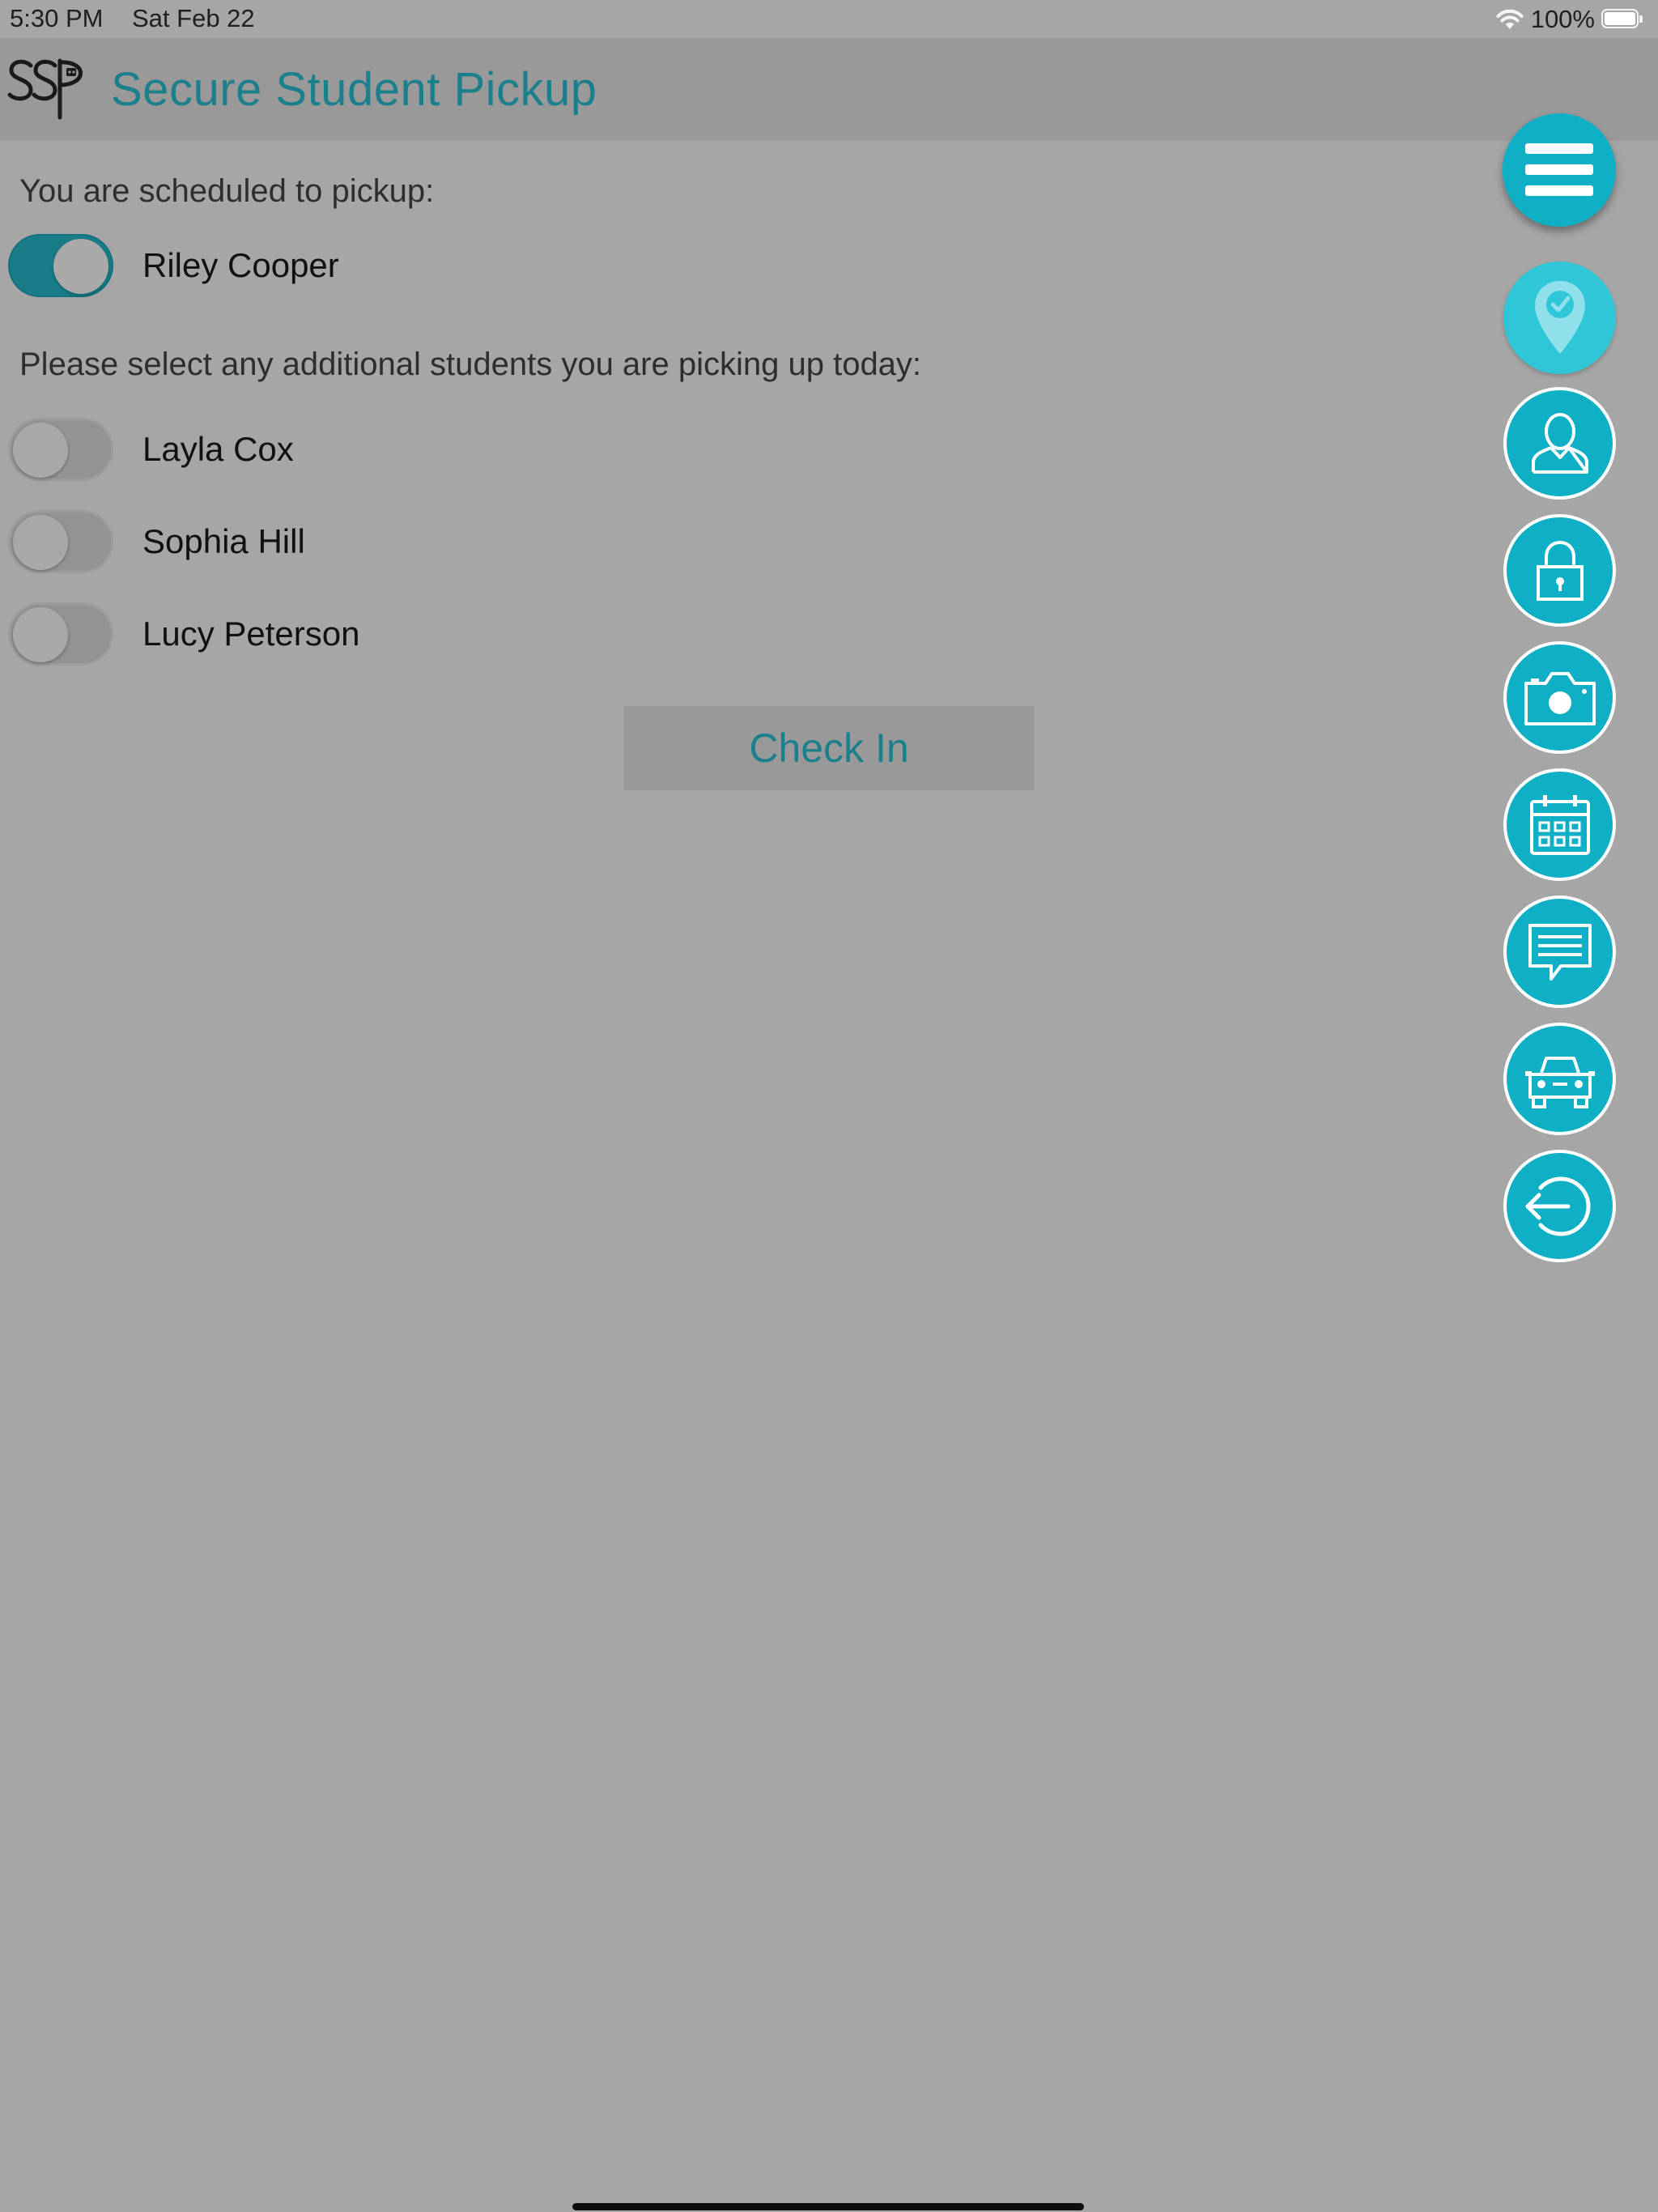  I want to click on calendar-icon, so click(1560, 825).